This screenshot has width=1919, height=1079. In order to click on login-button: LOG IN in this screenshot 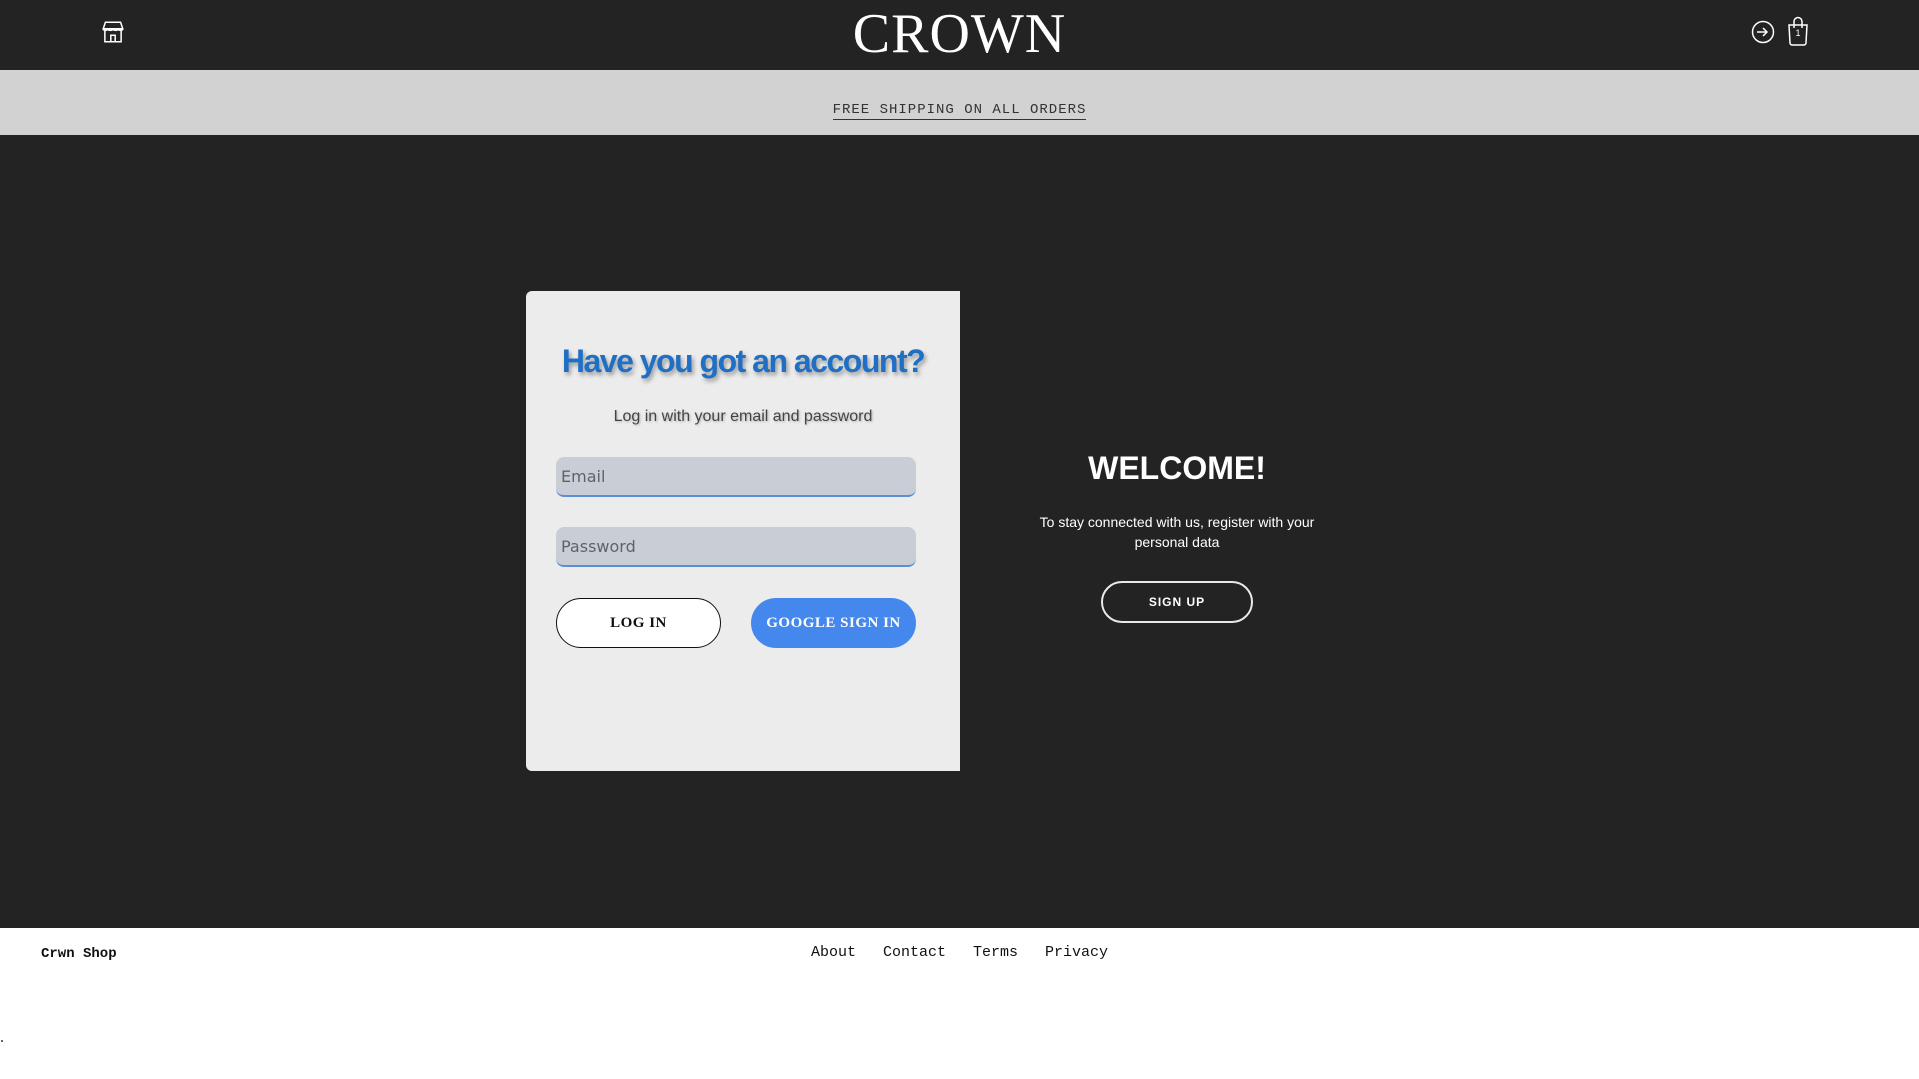, I will do `click(638, 623)`.